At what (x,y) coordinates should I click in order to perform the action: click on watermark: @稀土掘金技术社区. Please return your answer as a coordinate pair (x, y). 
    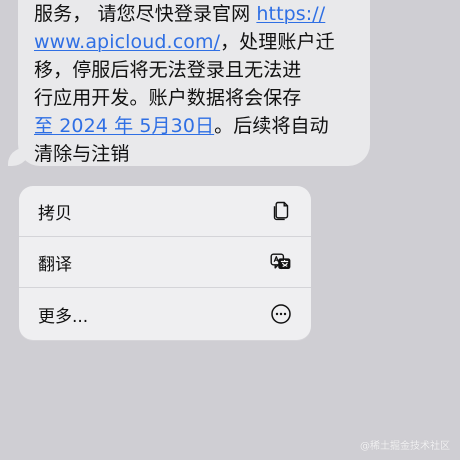
    Looking at the image, I should click on (405, 446).